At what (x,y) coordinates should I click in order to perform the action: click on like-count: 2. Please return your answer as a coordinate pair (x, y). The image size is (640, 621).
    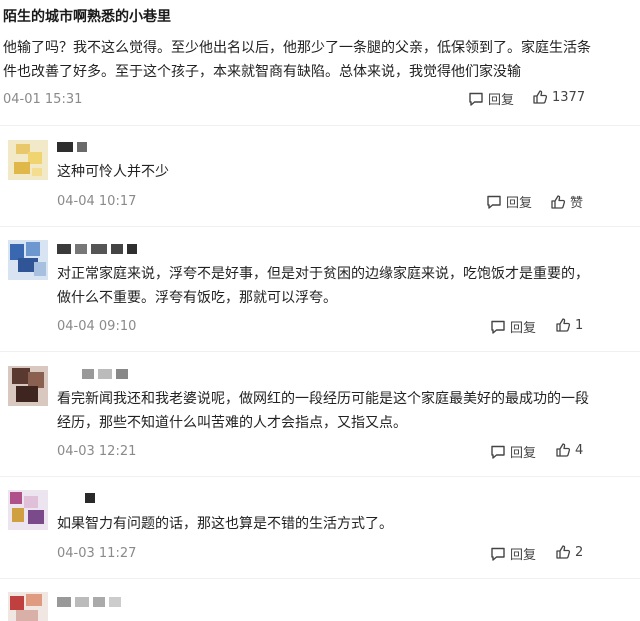
    Looking at the image, I should click on (579, 552).